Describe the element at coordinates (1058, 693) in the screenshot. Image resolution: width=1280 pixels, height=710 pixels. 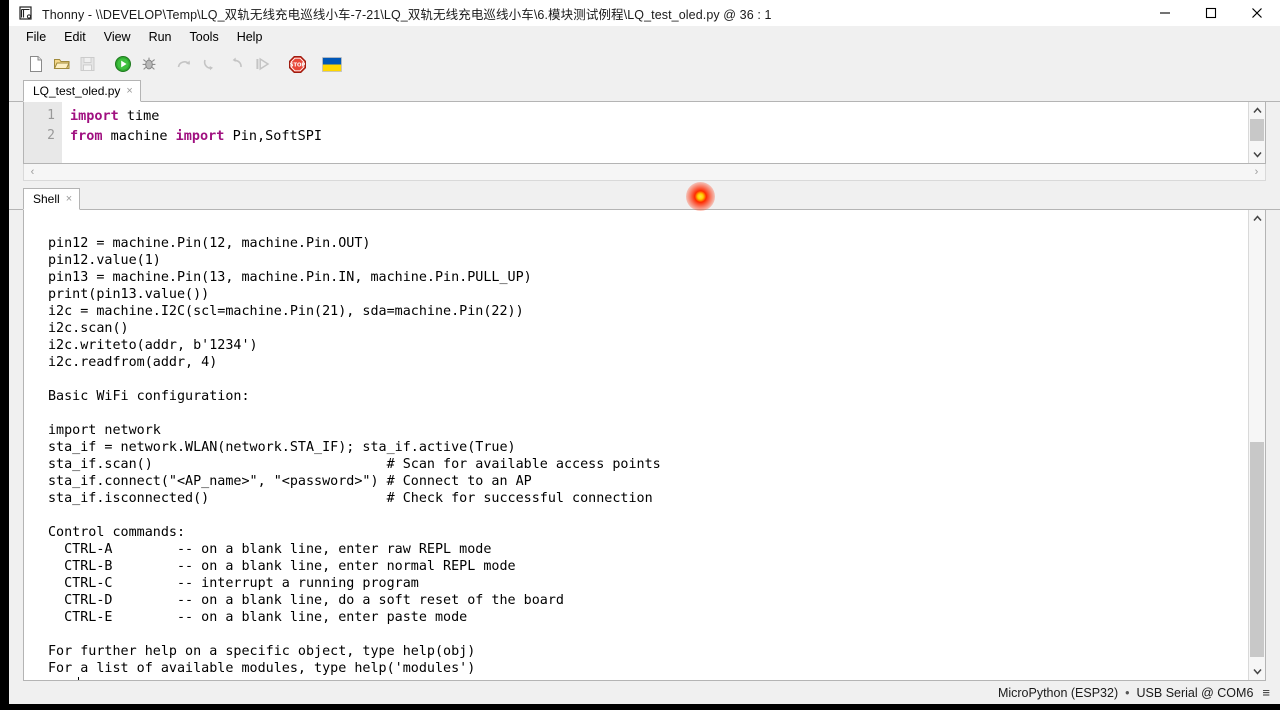
I see `interpreter-label: MicroPython (ESP32)` at that location.